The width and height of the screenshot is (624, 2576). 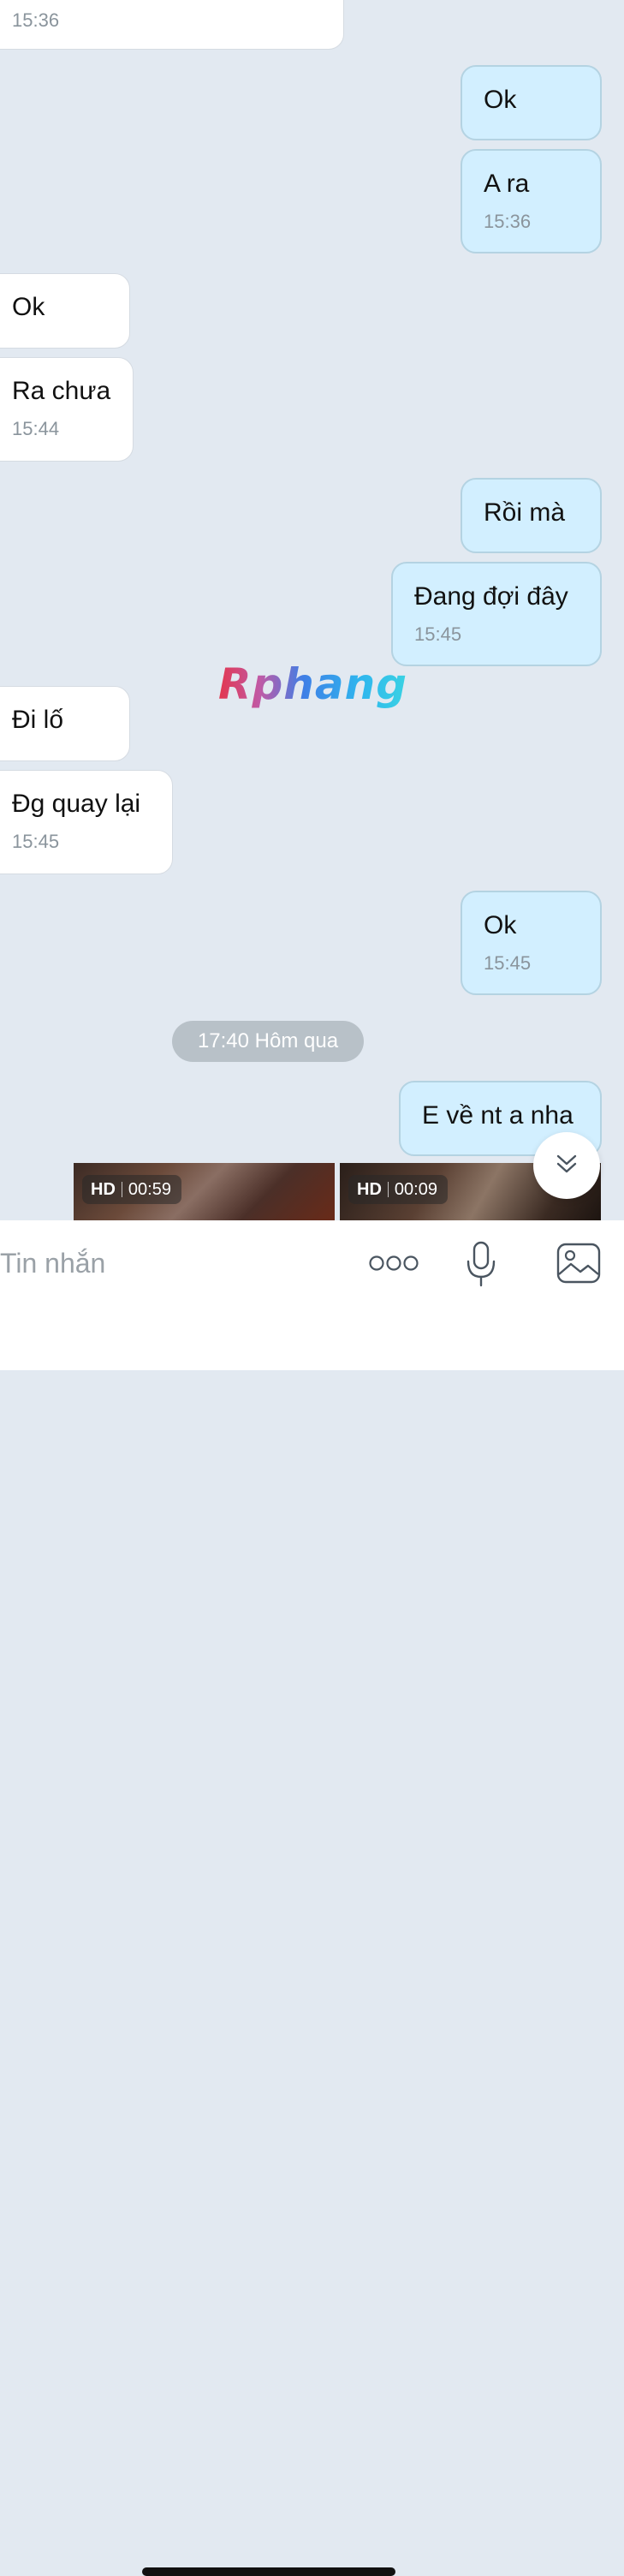 I want to click on video-duration: 00:59, so click(x=149, y=1189).